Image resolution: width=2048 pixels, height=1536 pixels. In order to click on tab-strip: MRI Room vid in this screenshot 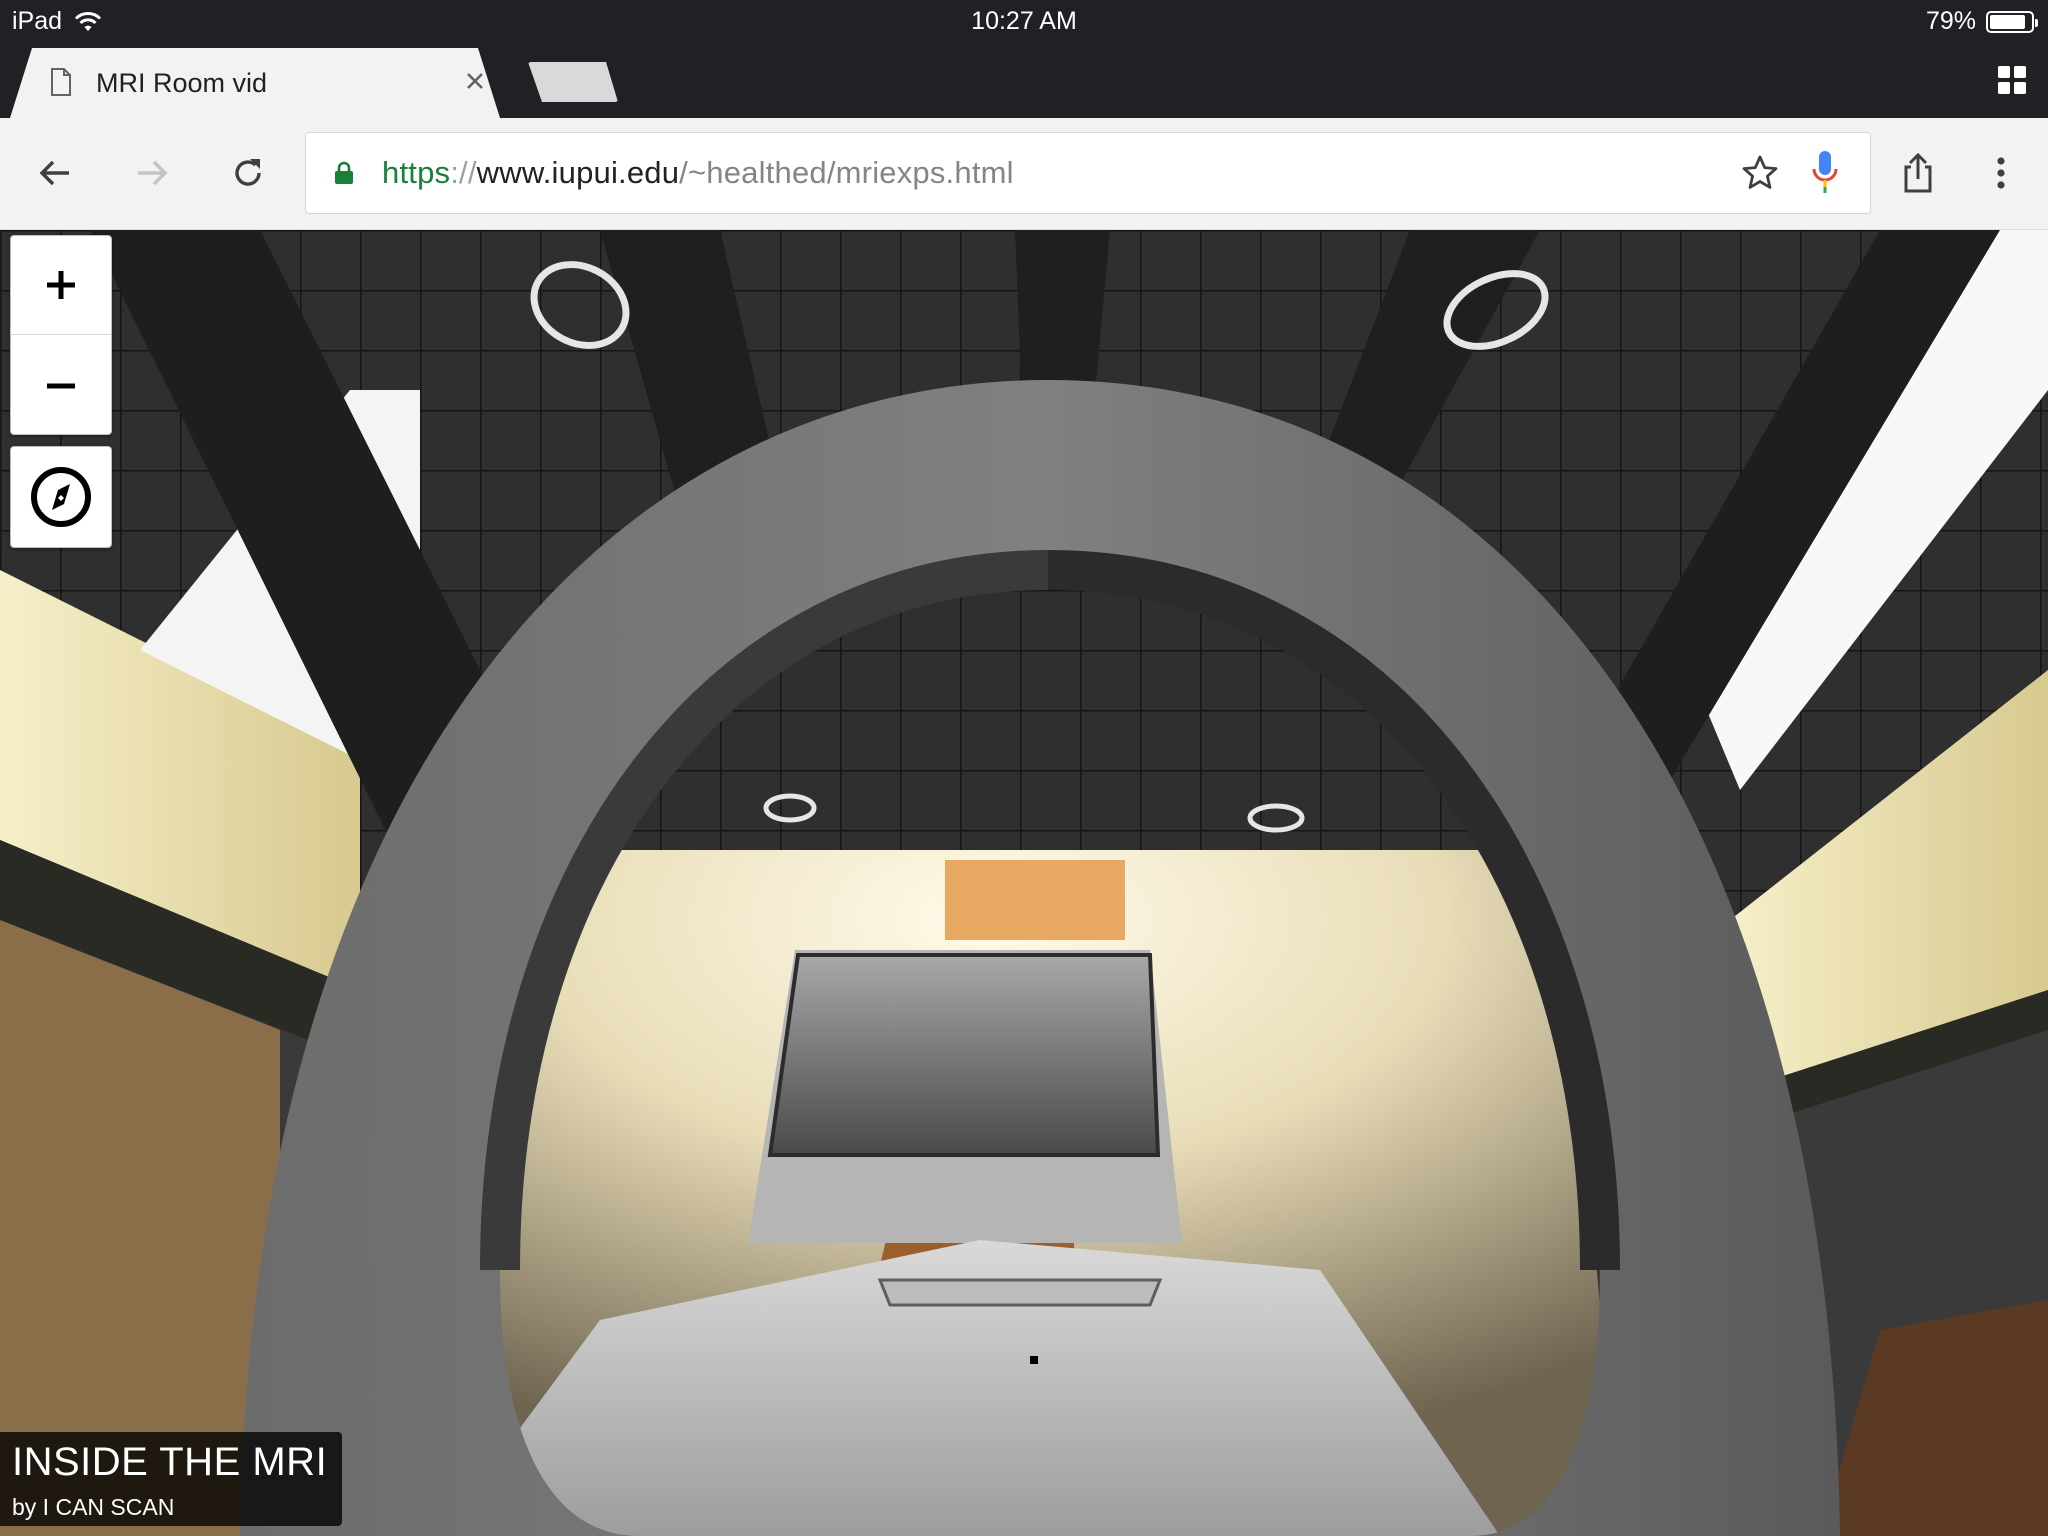, I will do `click(1024, 79)`.